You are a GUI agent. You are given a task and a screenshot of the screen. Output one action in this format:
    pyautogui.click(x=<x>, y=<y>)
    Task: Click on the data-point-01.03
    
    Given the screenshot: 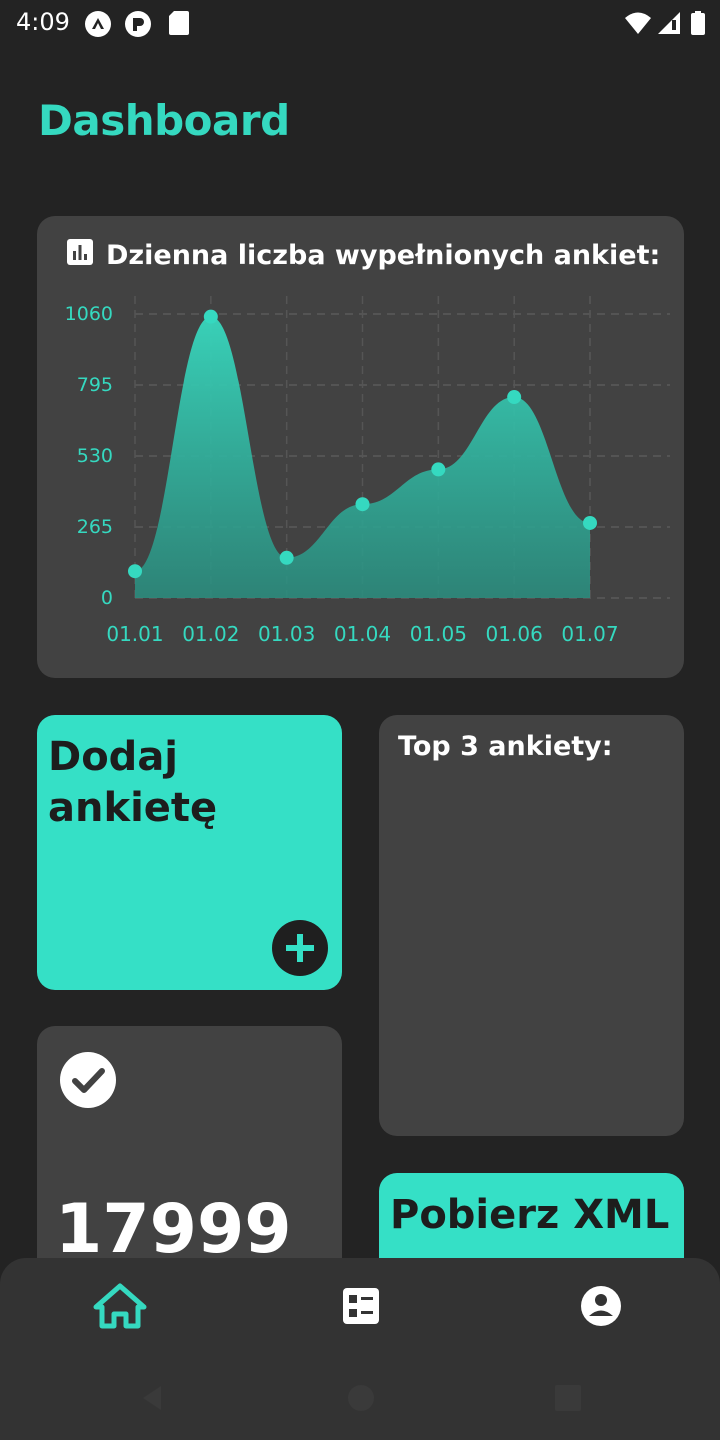 What is the action you would take?
    pyautogui.click(x=286, y=557)
    